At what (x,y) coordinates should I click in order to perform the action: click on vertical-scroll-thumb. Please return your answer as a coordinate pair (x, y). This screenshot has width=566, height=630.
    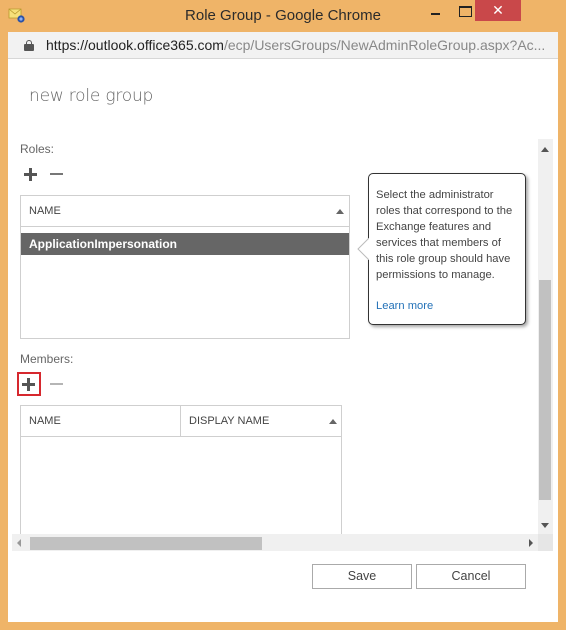
    Looking at the image, I should click on (545, 390).